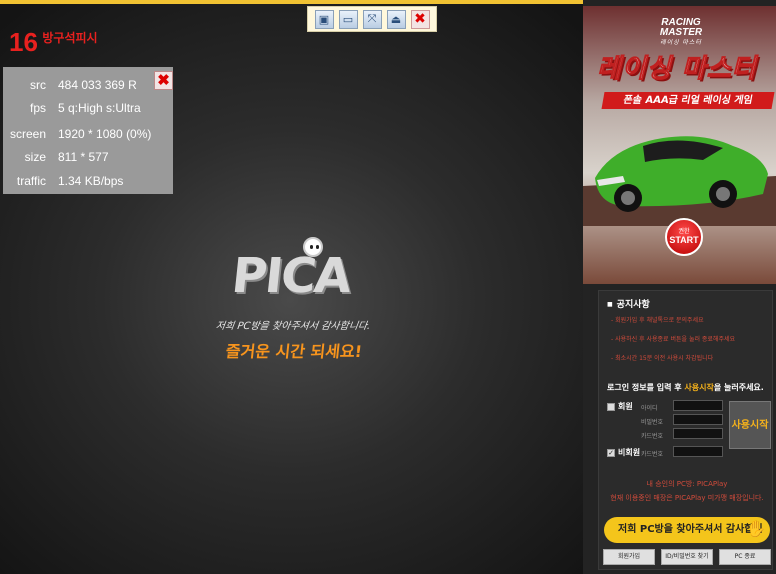  Describe the element at coordinates (70, 38) in the screenshot. I see `seat-label: 방구석피시` at that location.